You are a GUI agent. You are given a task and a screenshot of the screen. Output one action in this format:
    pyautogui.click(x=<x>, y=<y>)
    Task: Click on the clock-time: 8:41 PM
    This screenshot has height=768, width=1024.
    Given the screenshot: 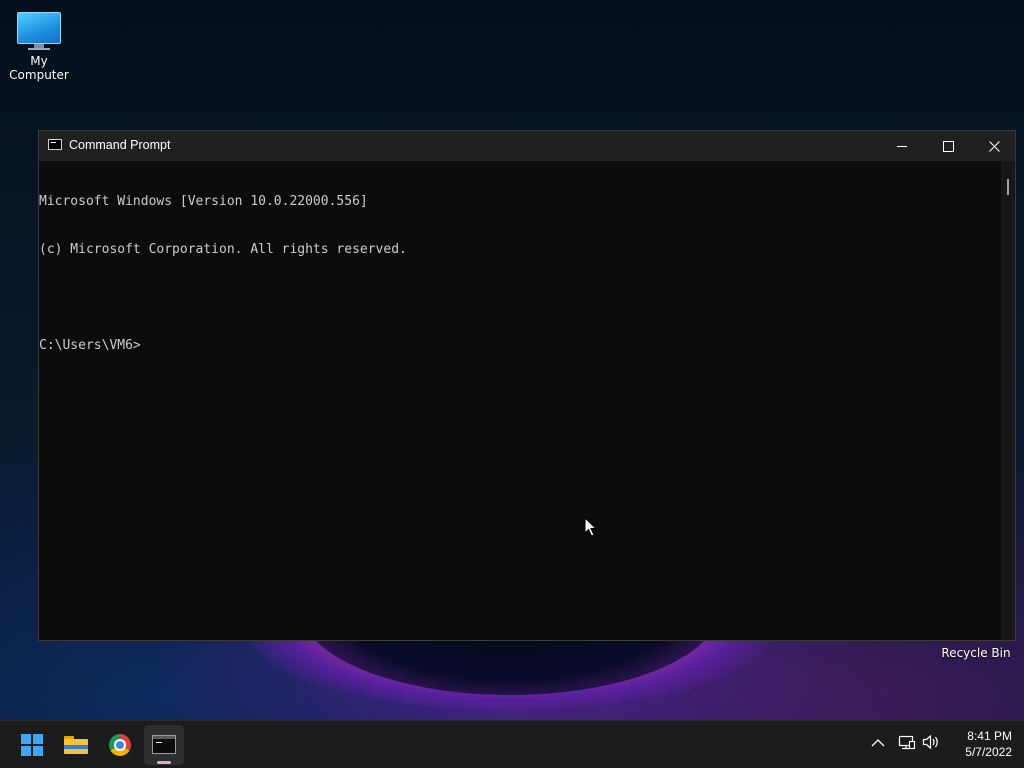 What is the action you would take?
    pyautogui.click(x=989, y=736)
    